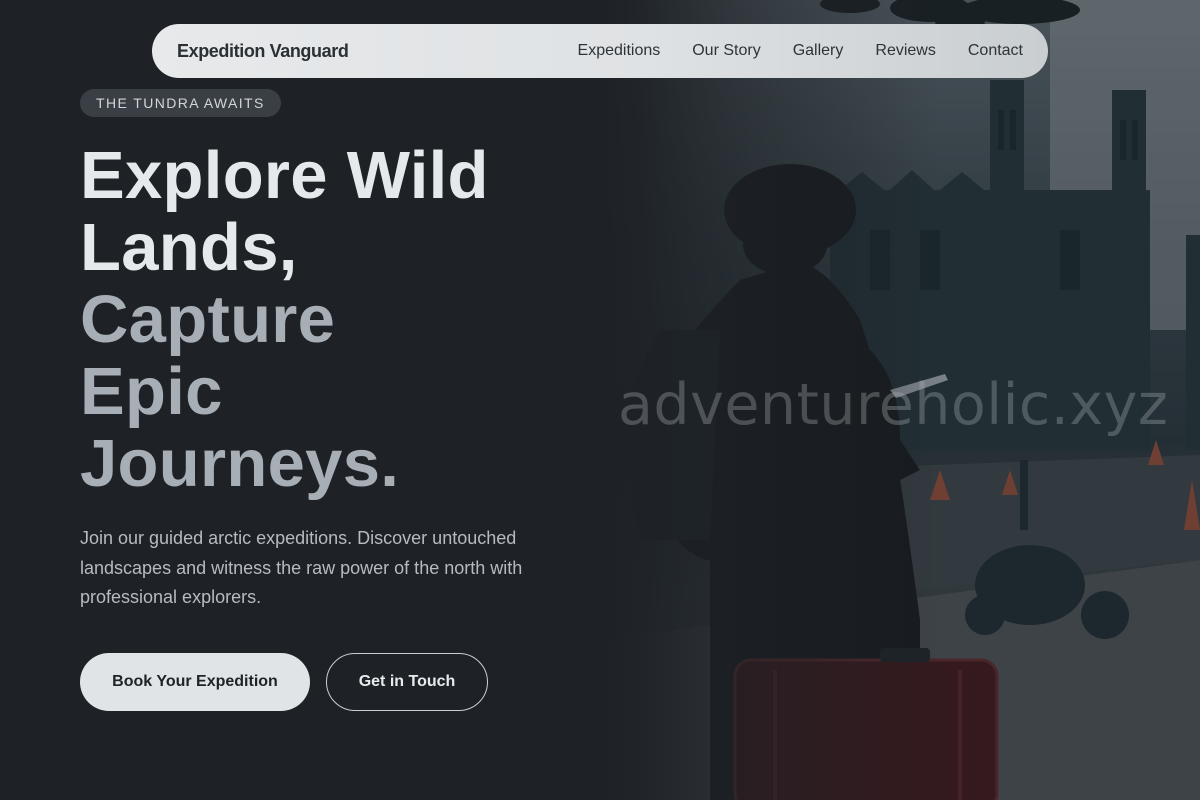 Image resolution: width=1200 pixels, height=800 pixels. Describe the element at coordinates (263, 51) in the screenshot. I see `brand-logo: Expedition Vanguard` at that location.